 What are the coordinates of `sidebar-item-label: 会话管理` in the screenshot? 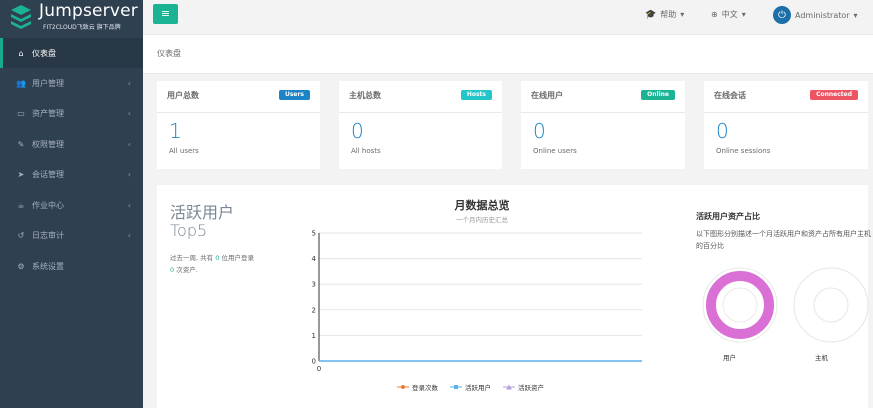 It's located at (48, 175).